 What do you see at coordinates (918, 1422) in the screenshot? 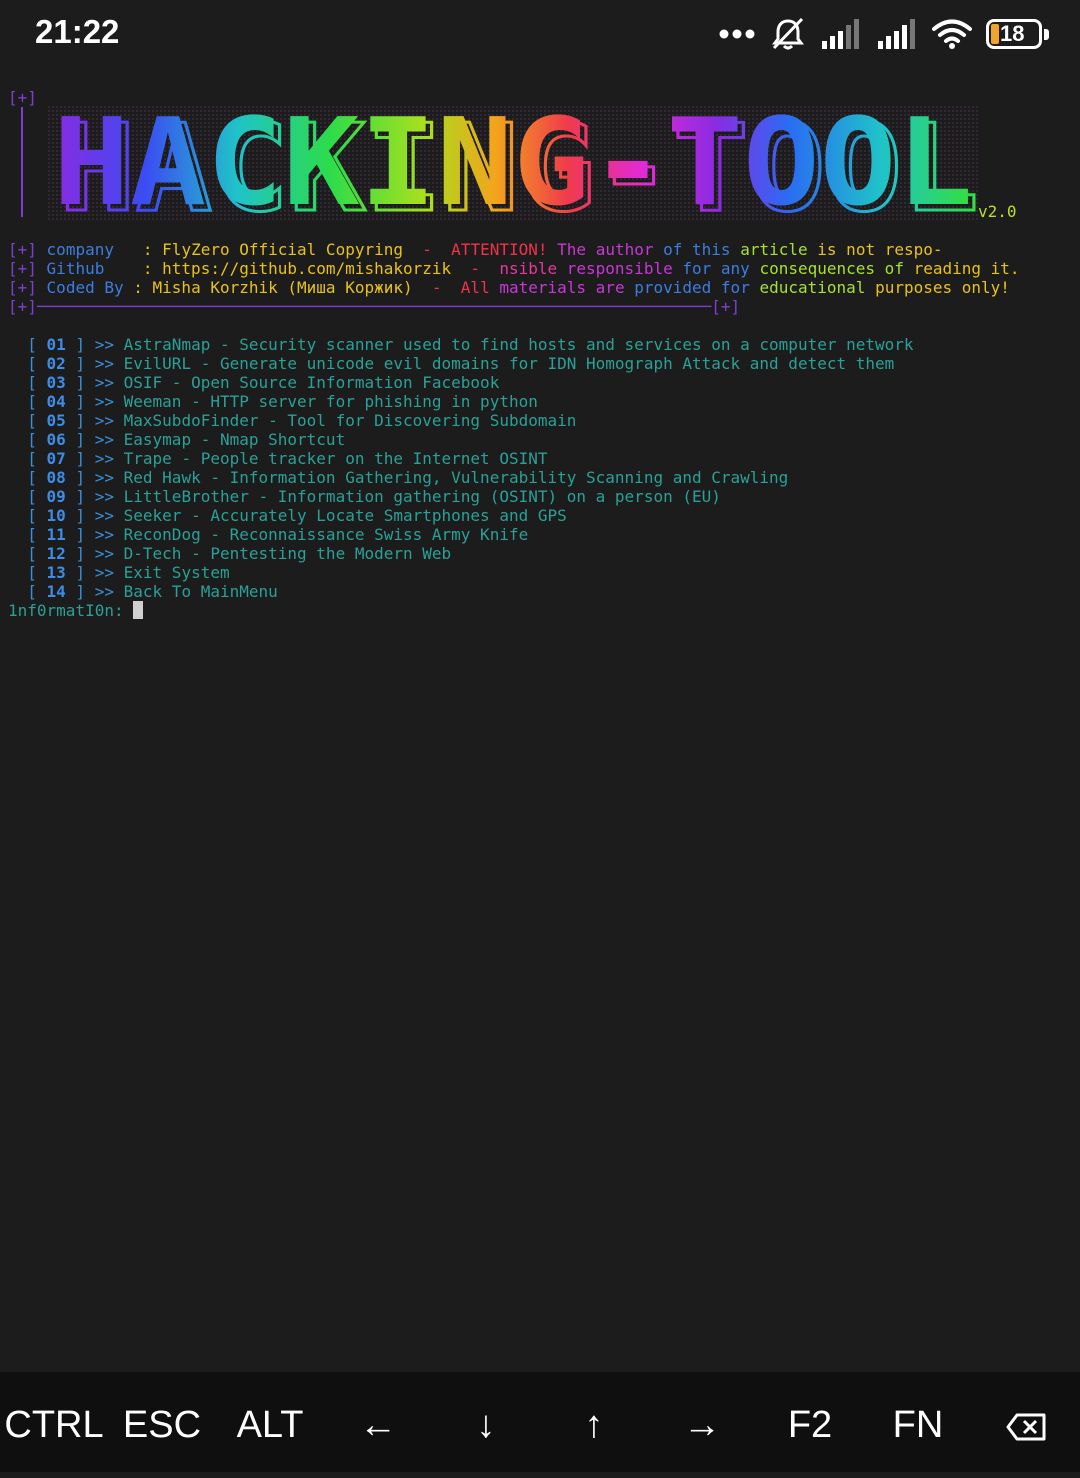
I see `key-fn: FN` at bounding box center [918, 1422].